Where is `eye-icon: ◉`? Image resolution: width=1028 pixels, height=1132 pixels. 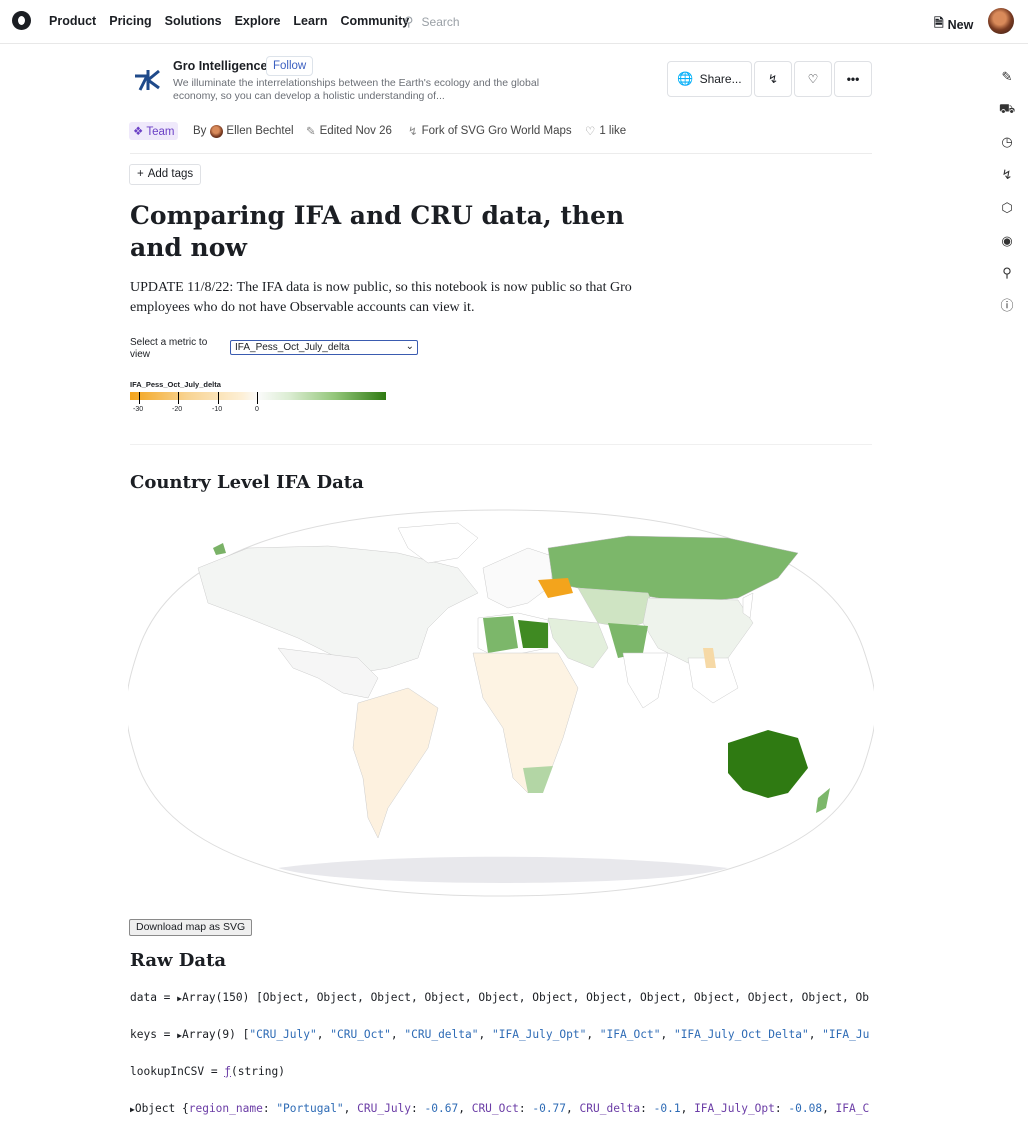
eye-icon: ◉ is located at coordinates (1007, 241).